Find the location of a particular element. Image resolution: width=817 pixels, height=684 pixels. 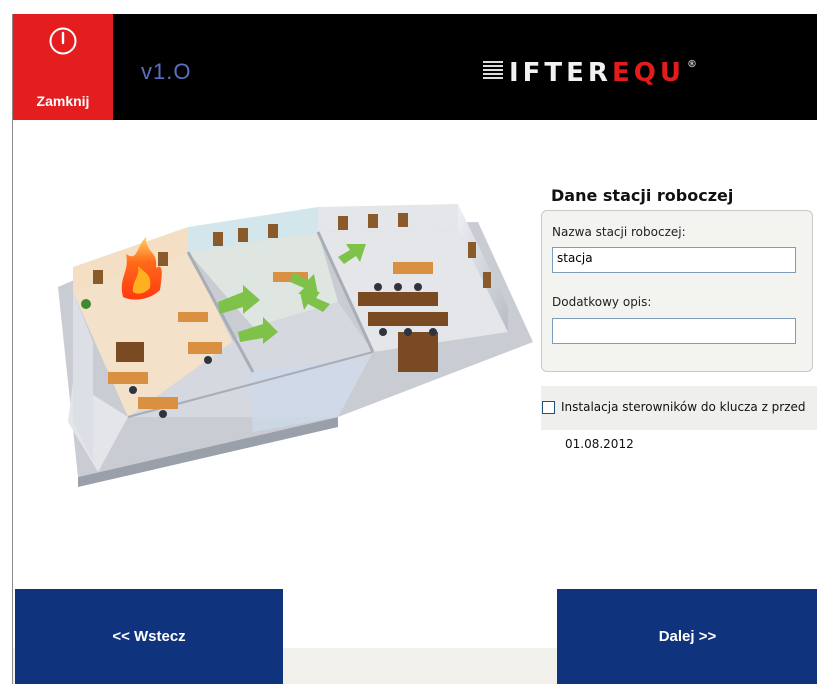

section-title: Dane stacji roboczej is located at coordinates (642, 195).